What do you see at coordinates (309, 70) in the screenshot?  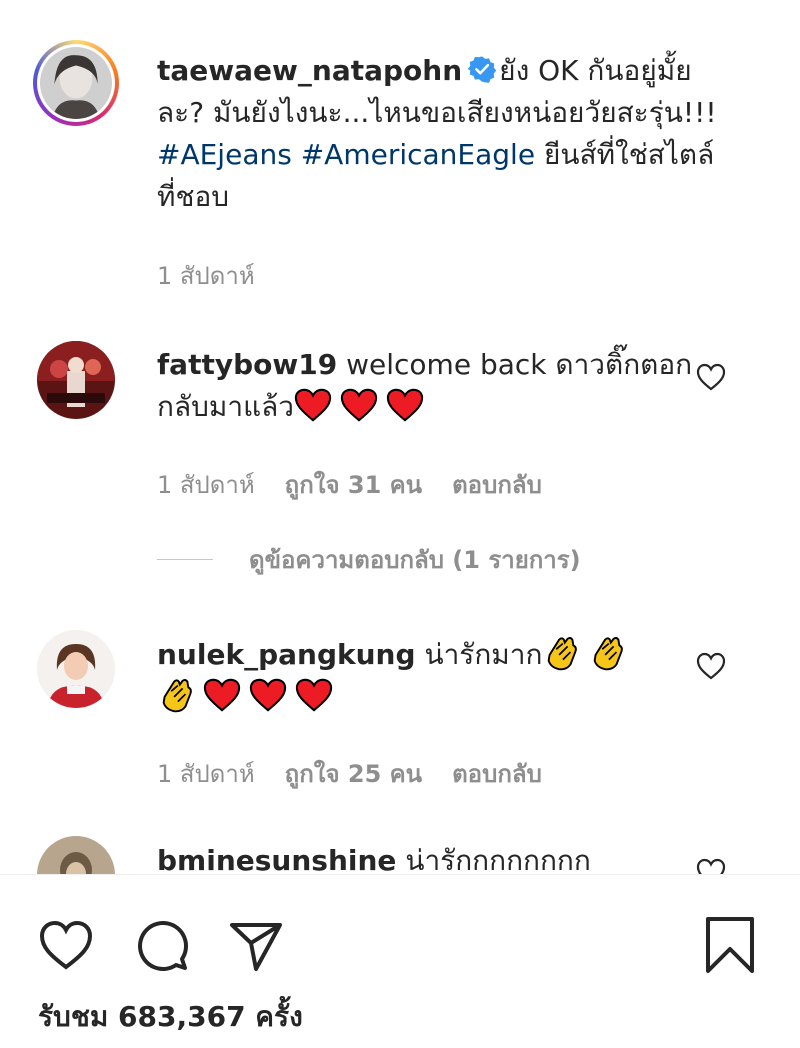 I see `post-author-username: taewaew_natapohn` at bounding box center [309, 70].